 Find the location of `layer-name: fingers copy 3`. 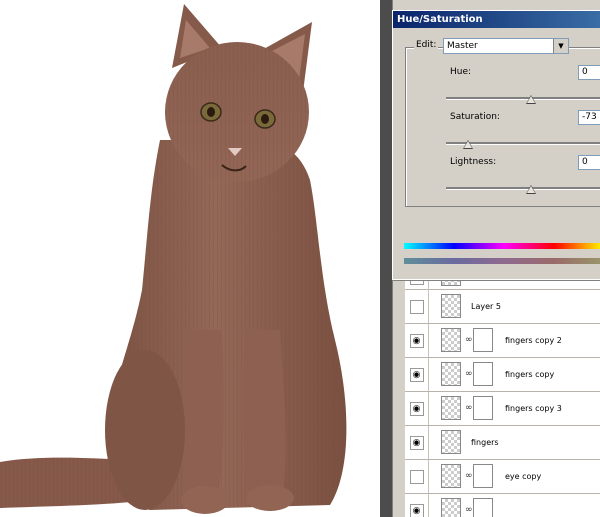

layer-name: fingers copy 3 is located at coordinates (533, 408).